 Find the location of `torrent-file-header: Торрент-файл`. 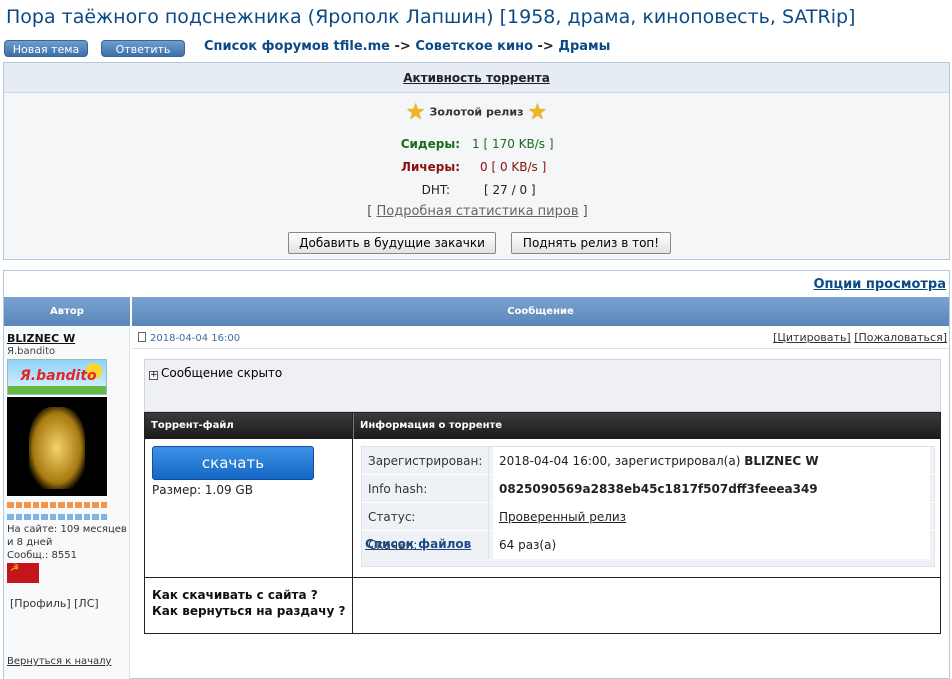

torrent-file-header: Торрент-файл is located at coordinates (248, 426).